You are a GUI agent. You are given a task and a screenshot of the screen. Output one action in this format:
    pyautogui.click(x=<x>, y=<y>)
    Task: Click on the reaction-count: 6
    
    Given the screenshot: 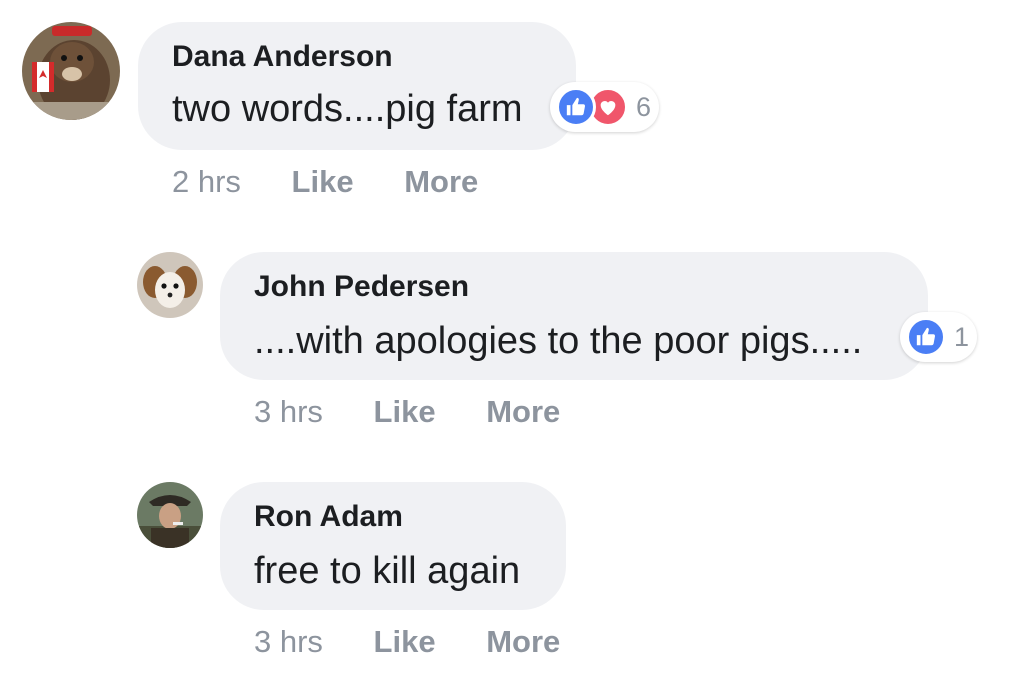 What is the action you would take?
    pyautogui.click(x=644, y=106)
    